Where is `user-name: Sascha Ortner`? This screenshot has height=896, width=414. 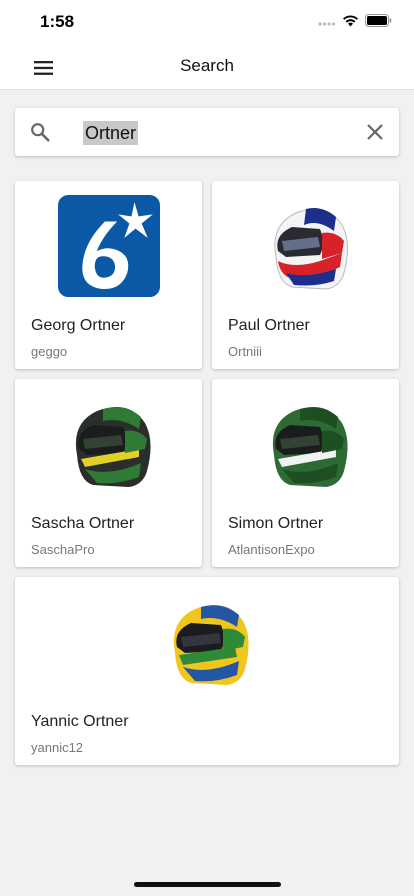
user-name: Sascha Ortner is located at coordinates (83, 523).